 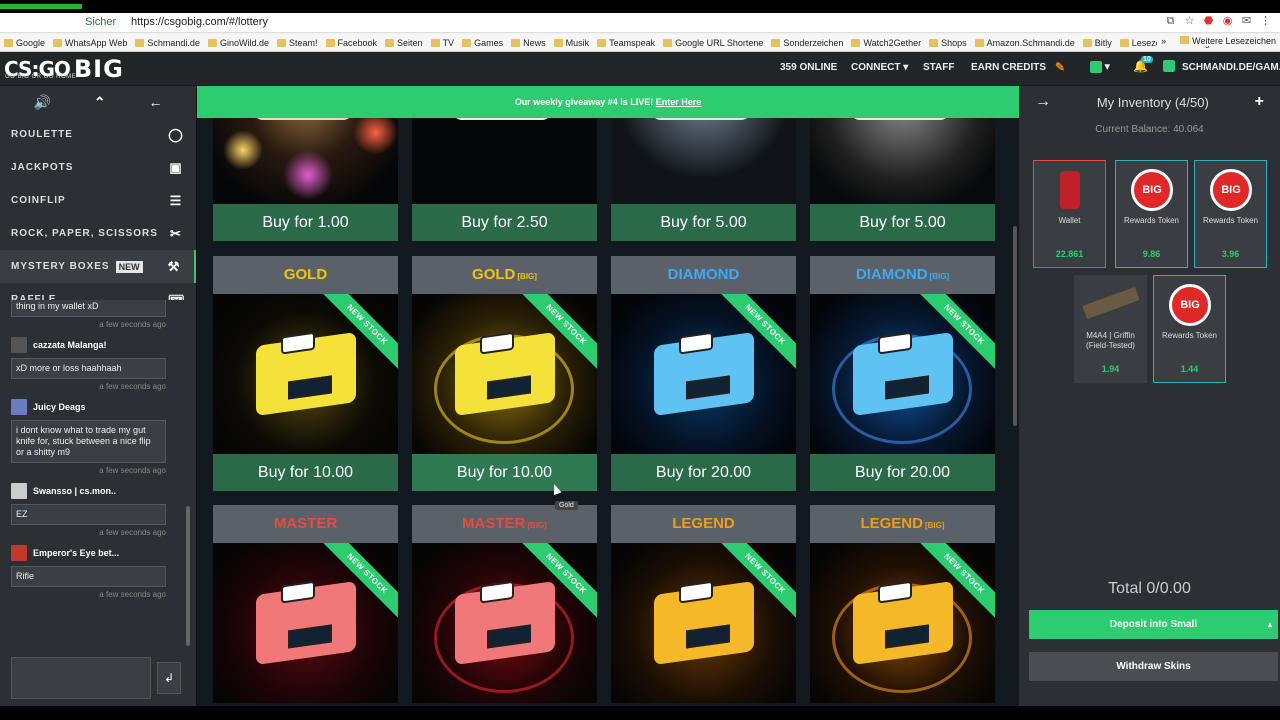 What do you see at coordinates (98, 200) in the screenshot?
I see `sidebar-item-coinflip: COINFLIP ☰` at bounding box center [98, 200].